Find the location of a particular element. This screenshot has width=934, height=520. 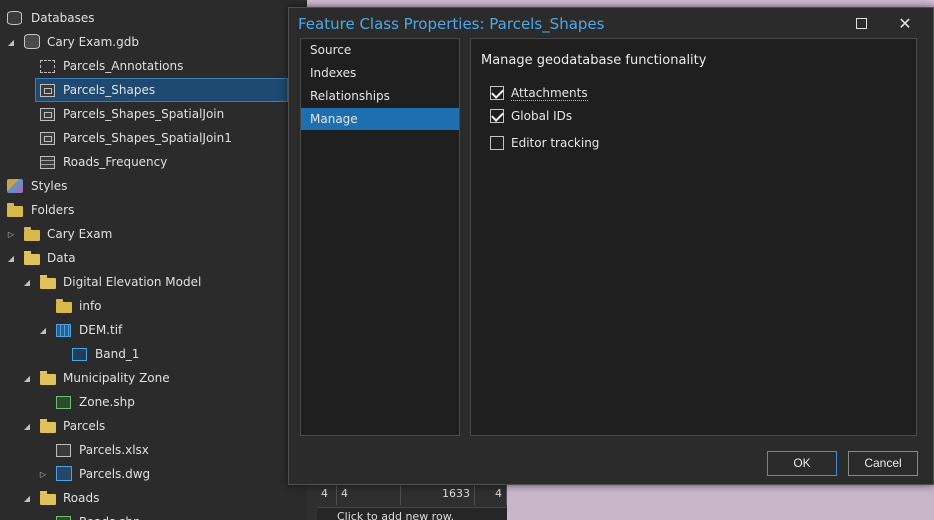

ok-button: OK is located at coordinates (802, 463).